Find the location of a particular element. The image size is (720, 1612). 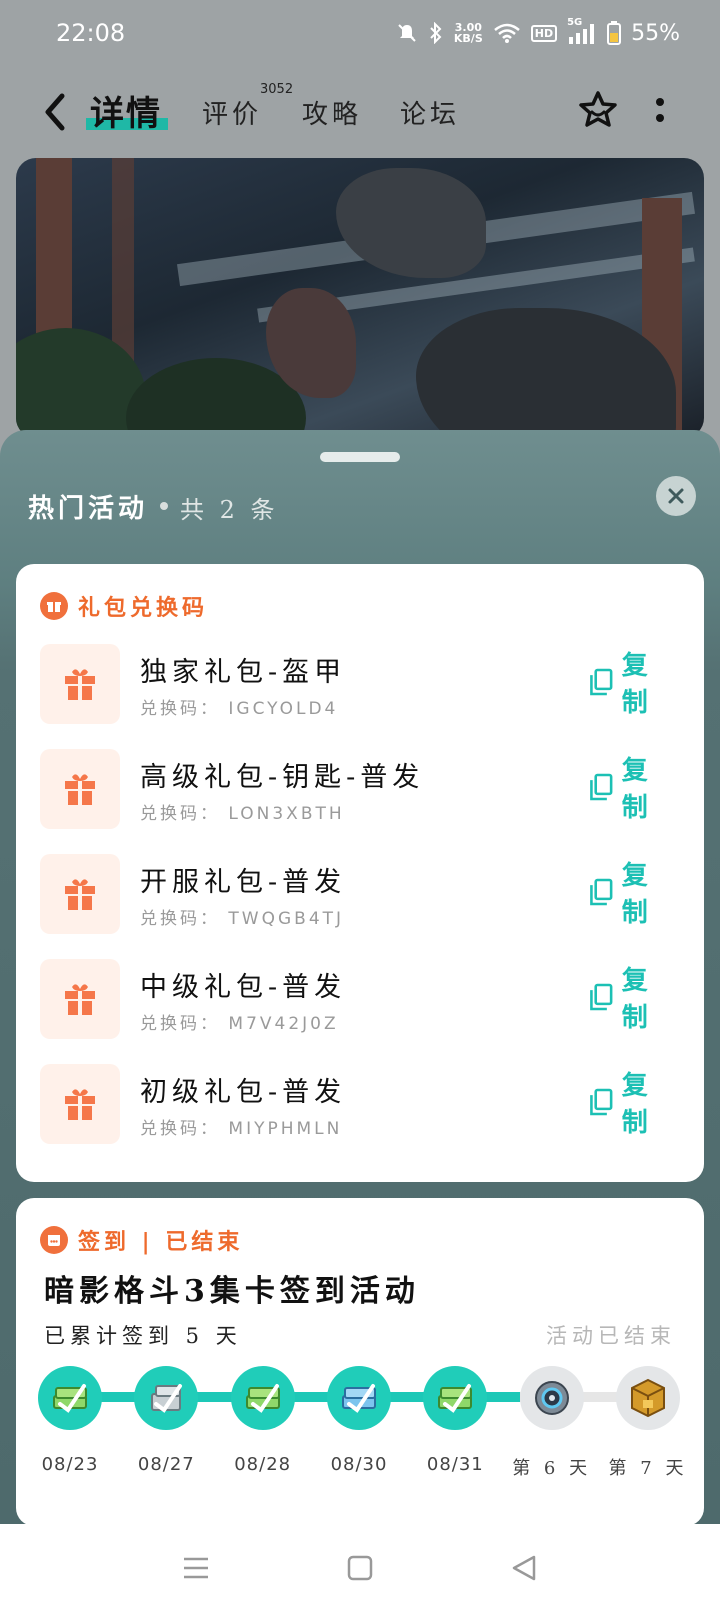

sign-day-label: 08/31 is located at coordinates (455, 1464).